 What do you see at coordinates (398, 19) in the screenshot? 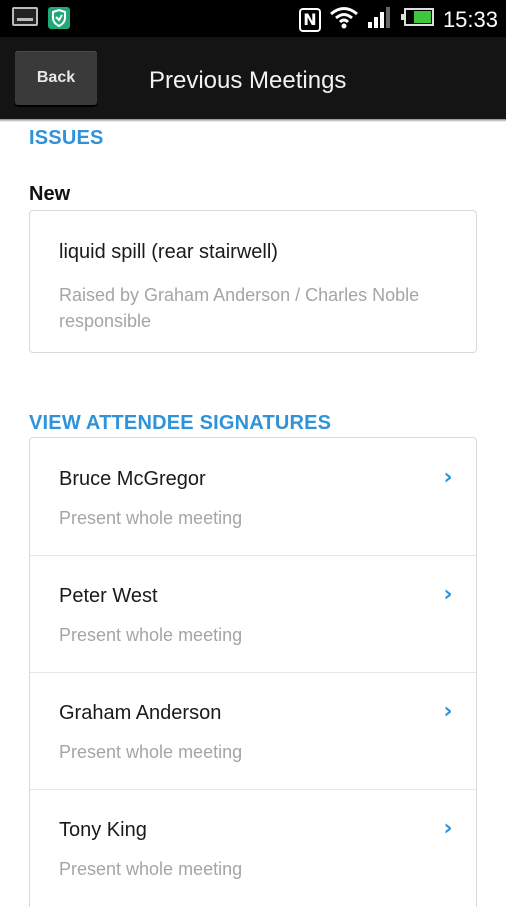
I see `status-bar-right: N 15:33` at bounding box center [398, 19].